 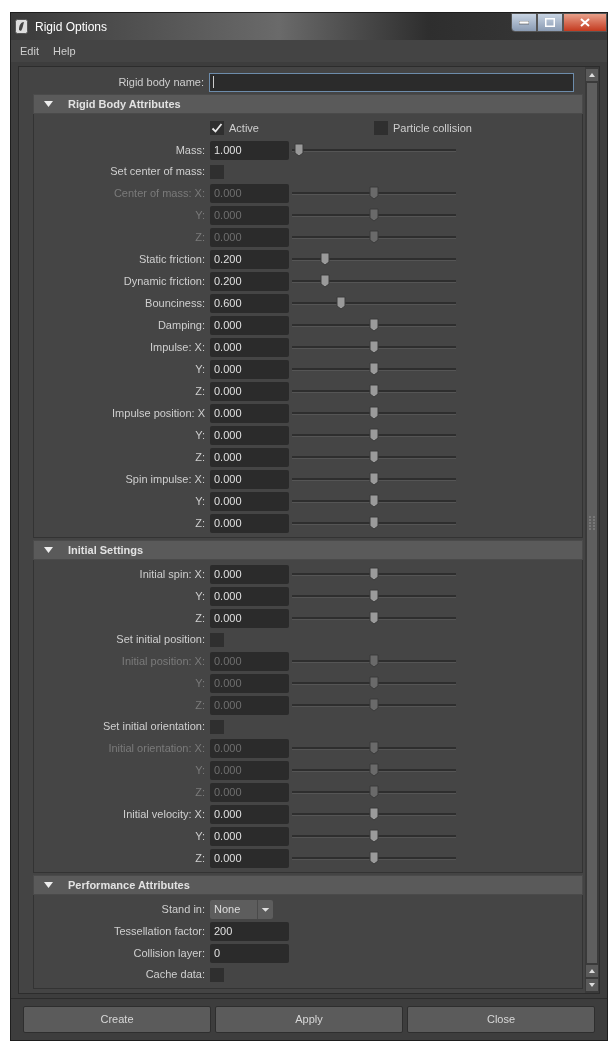 What do you see at coordinates (64, 51) in the screenshot?
I see `menu-item: Help` at bounding box center [64, 51].